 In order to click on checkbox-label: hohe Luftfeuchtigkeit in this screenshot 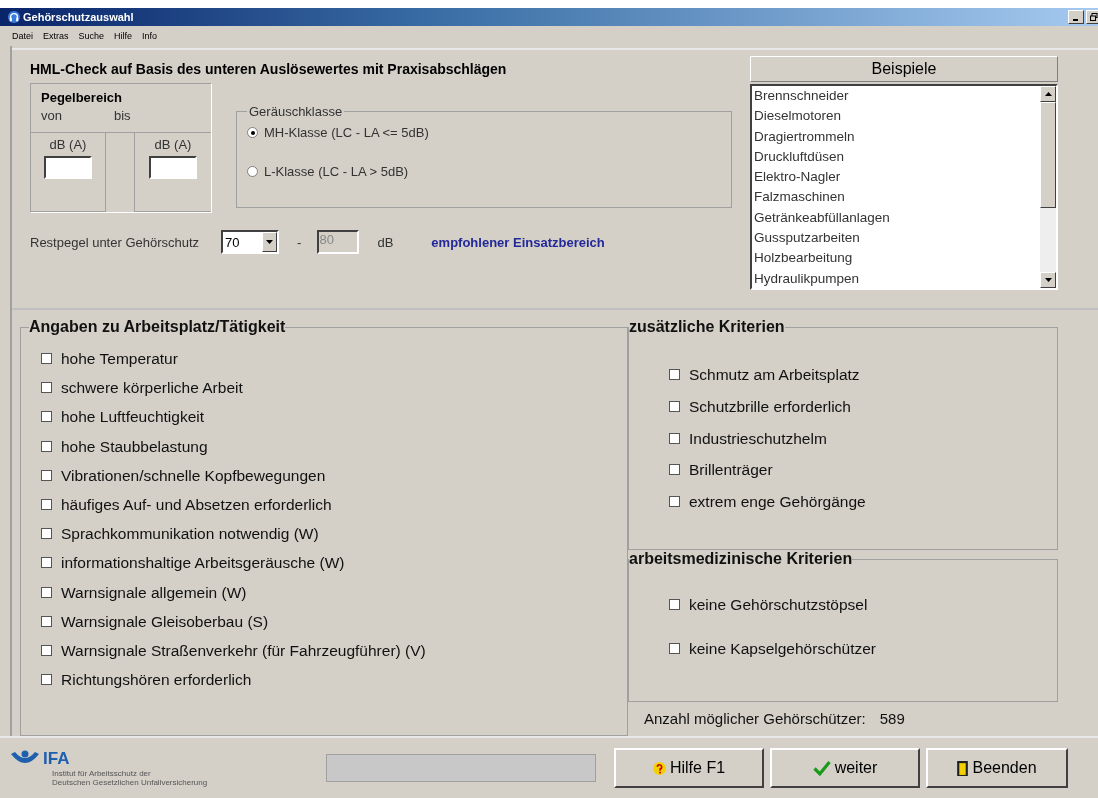, I will do `click(133, 417)`.